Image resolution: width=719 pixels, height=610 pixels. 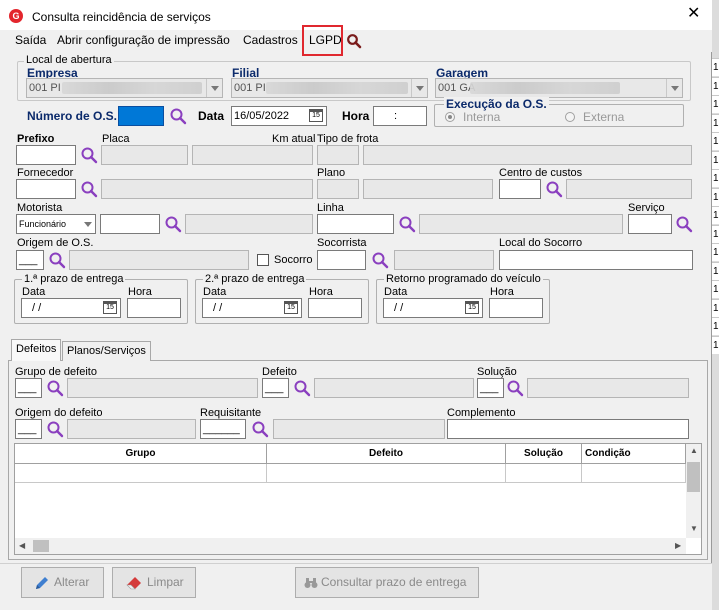 What do you see at coordinates (674, 88) in the screenshot?
I see `garagem-chevron-down-icon` at bounding box center [674, 88].